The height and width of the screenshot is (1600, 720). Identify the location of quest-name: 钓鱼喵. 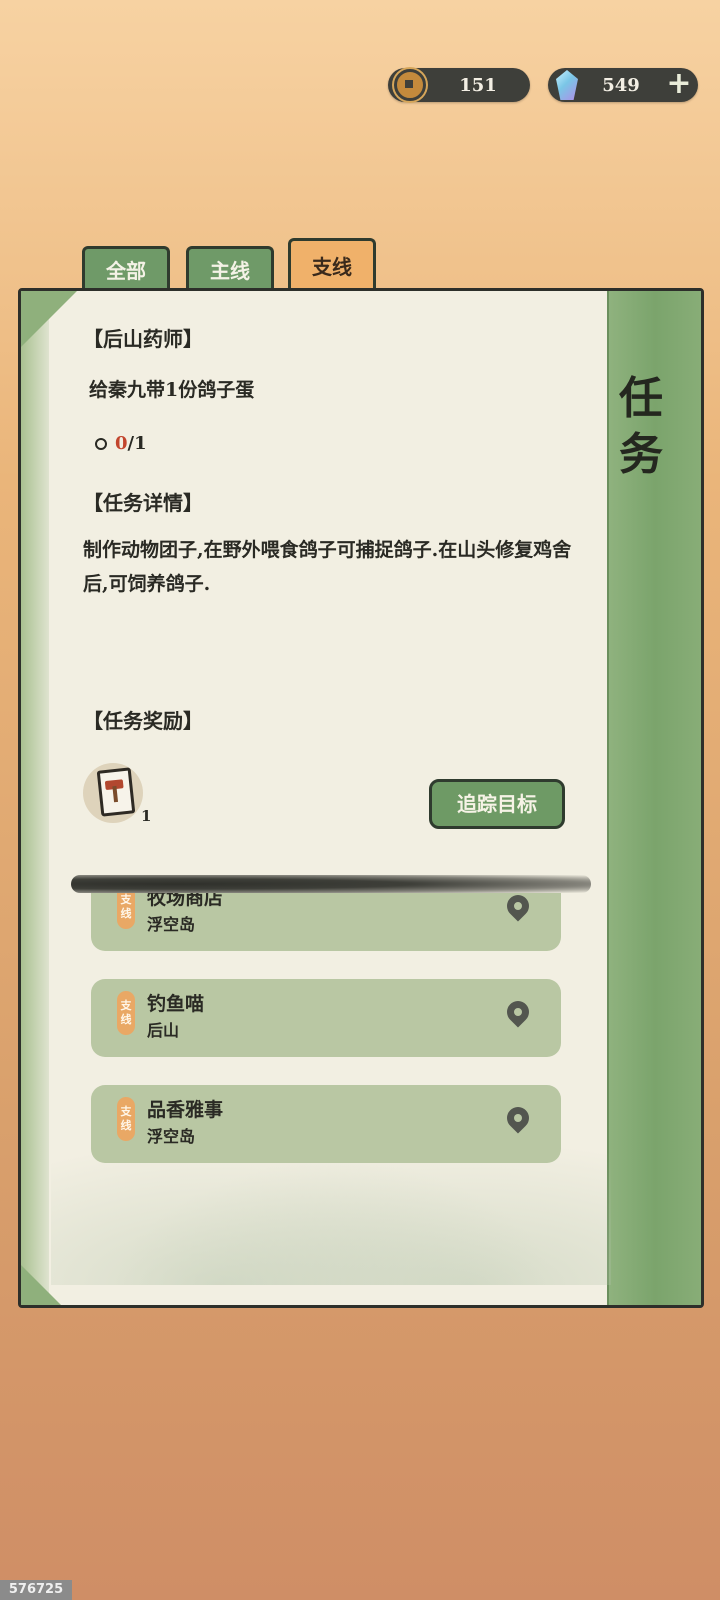
(176, 1004).